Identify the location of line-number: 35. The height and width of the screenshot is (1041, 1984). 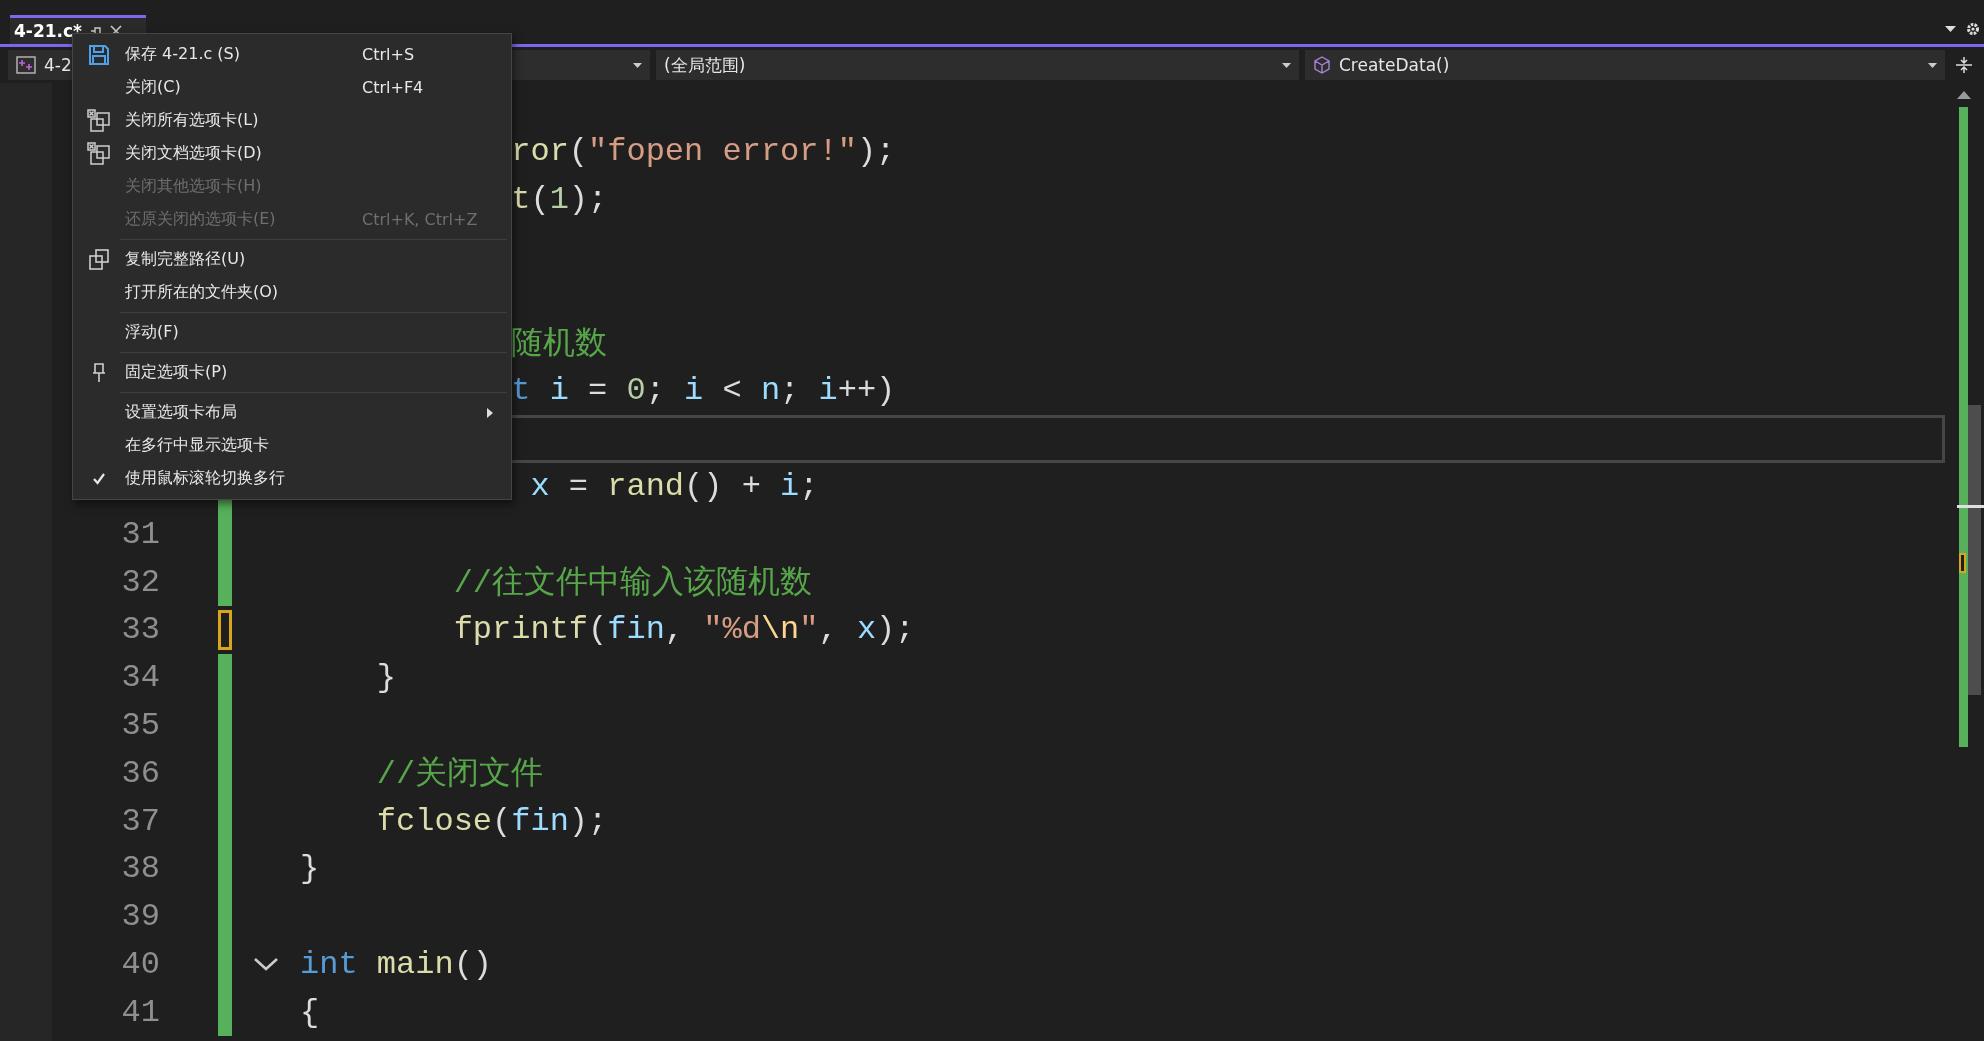
(140, 725).